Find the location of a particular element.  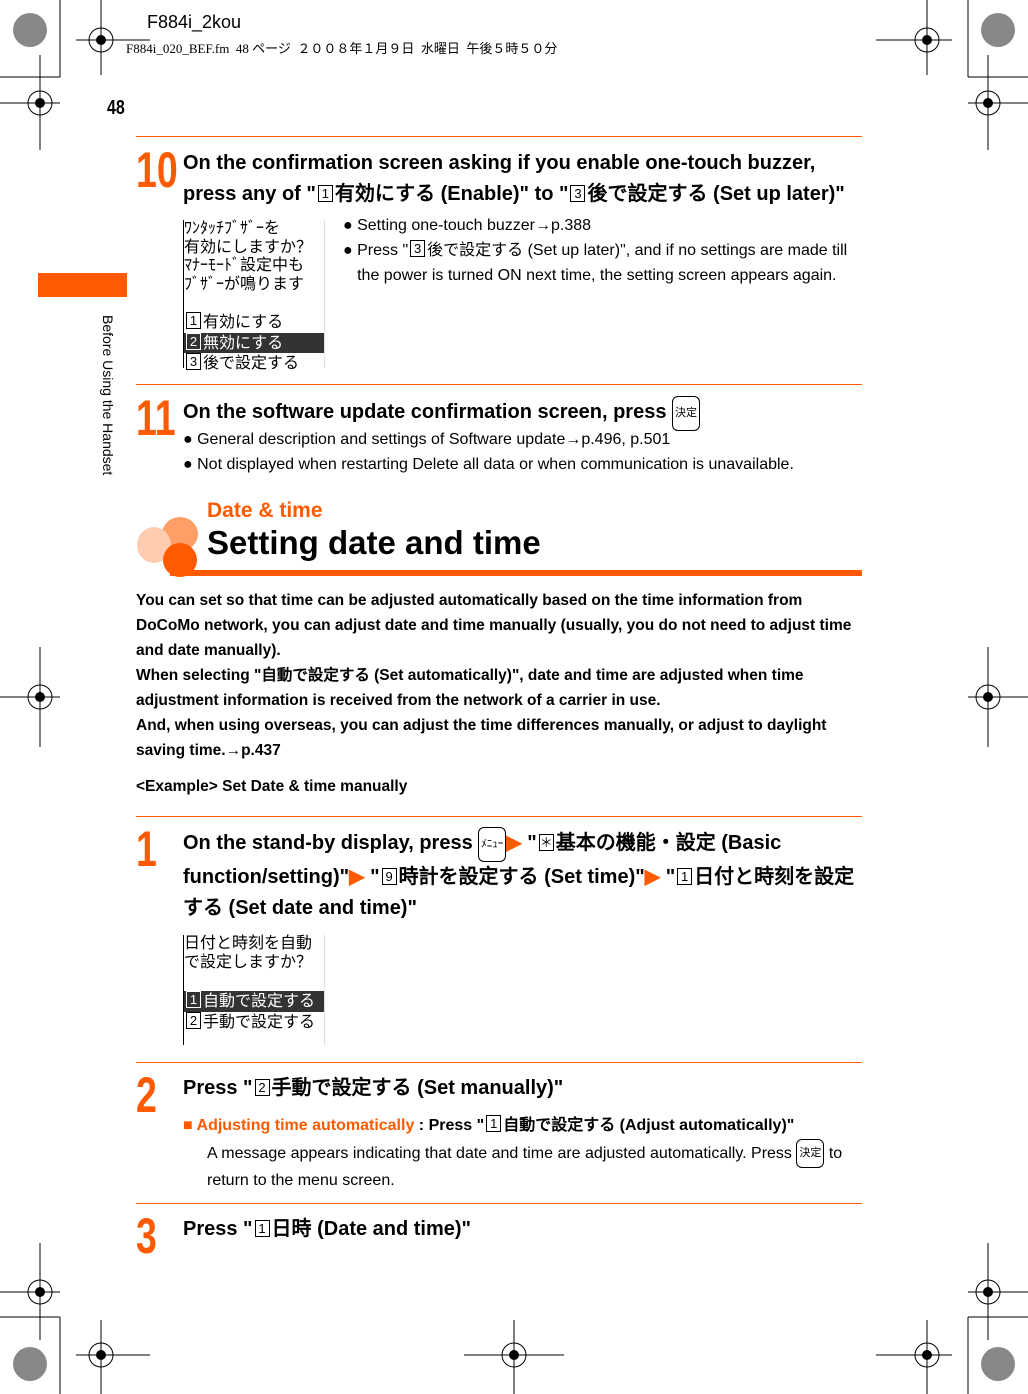

screen-line: ﾏﾅｰﾓｰﾄﾞ設定中も is located at coordinates (244, 265).